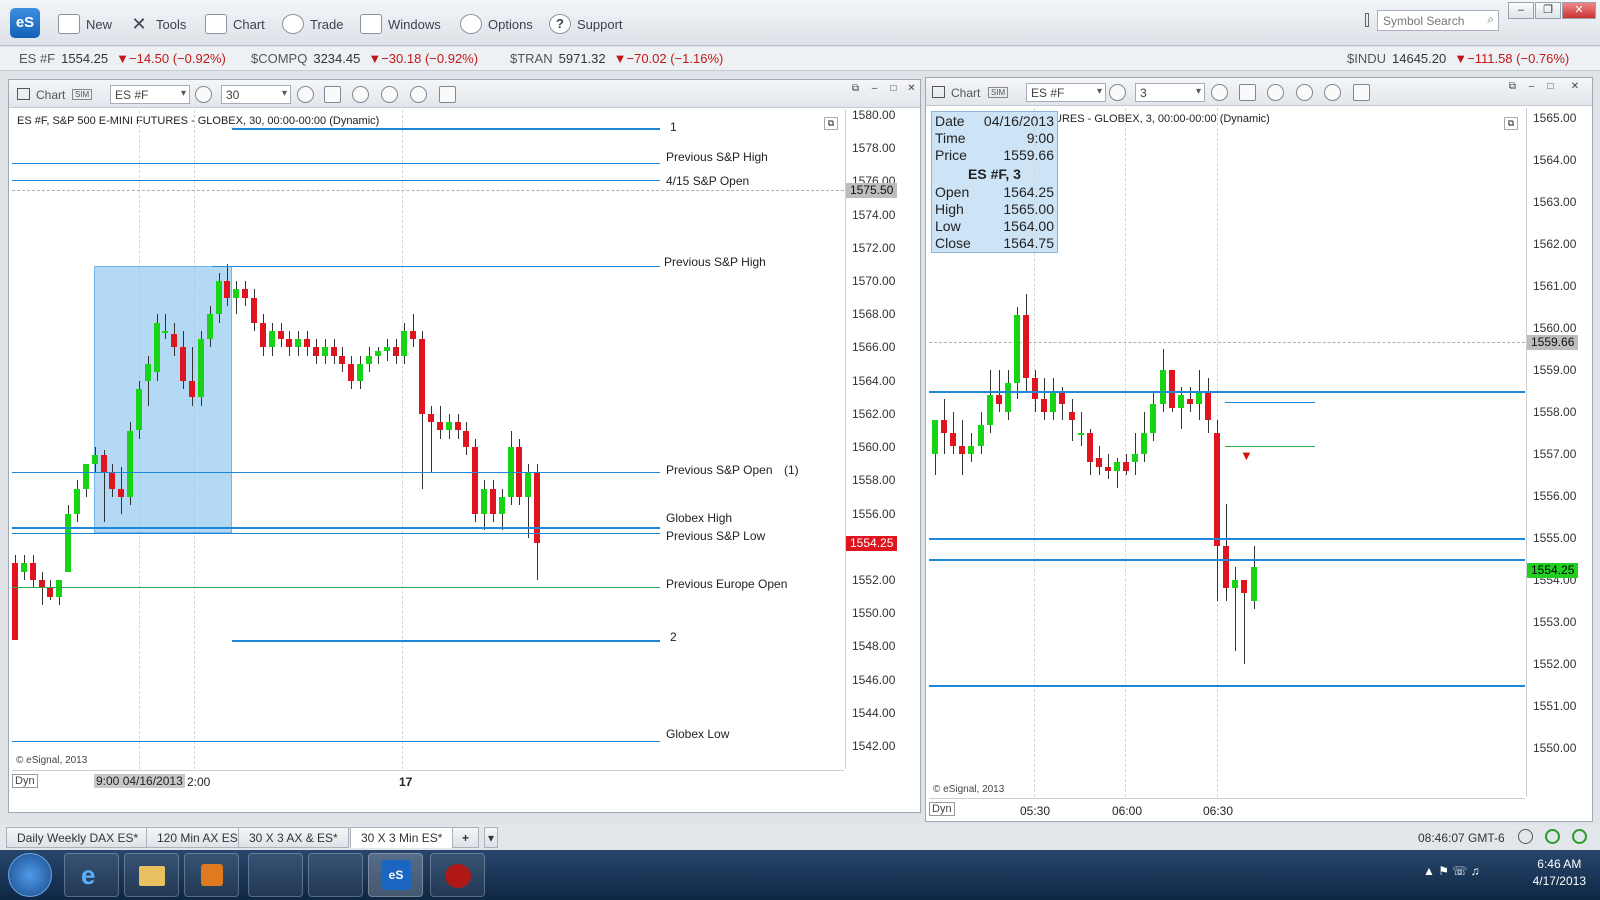 This screenshot has height=900, width=1600. I want to click on price-tick: 1559.00, so click(1555, 370).